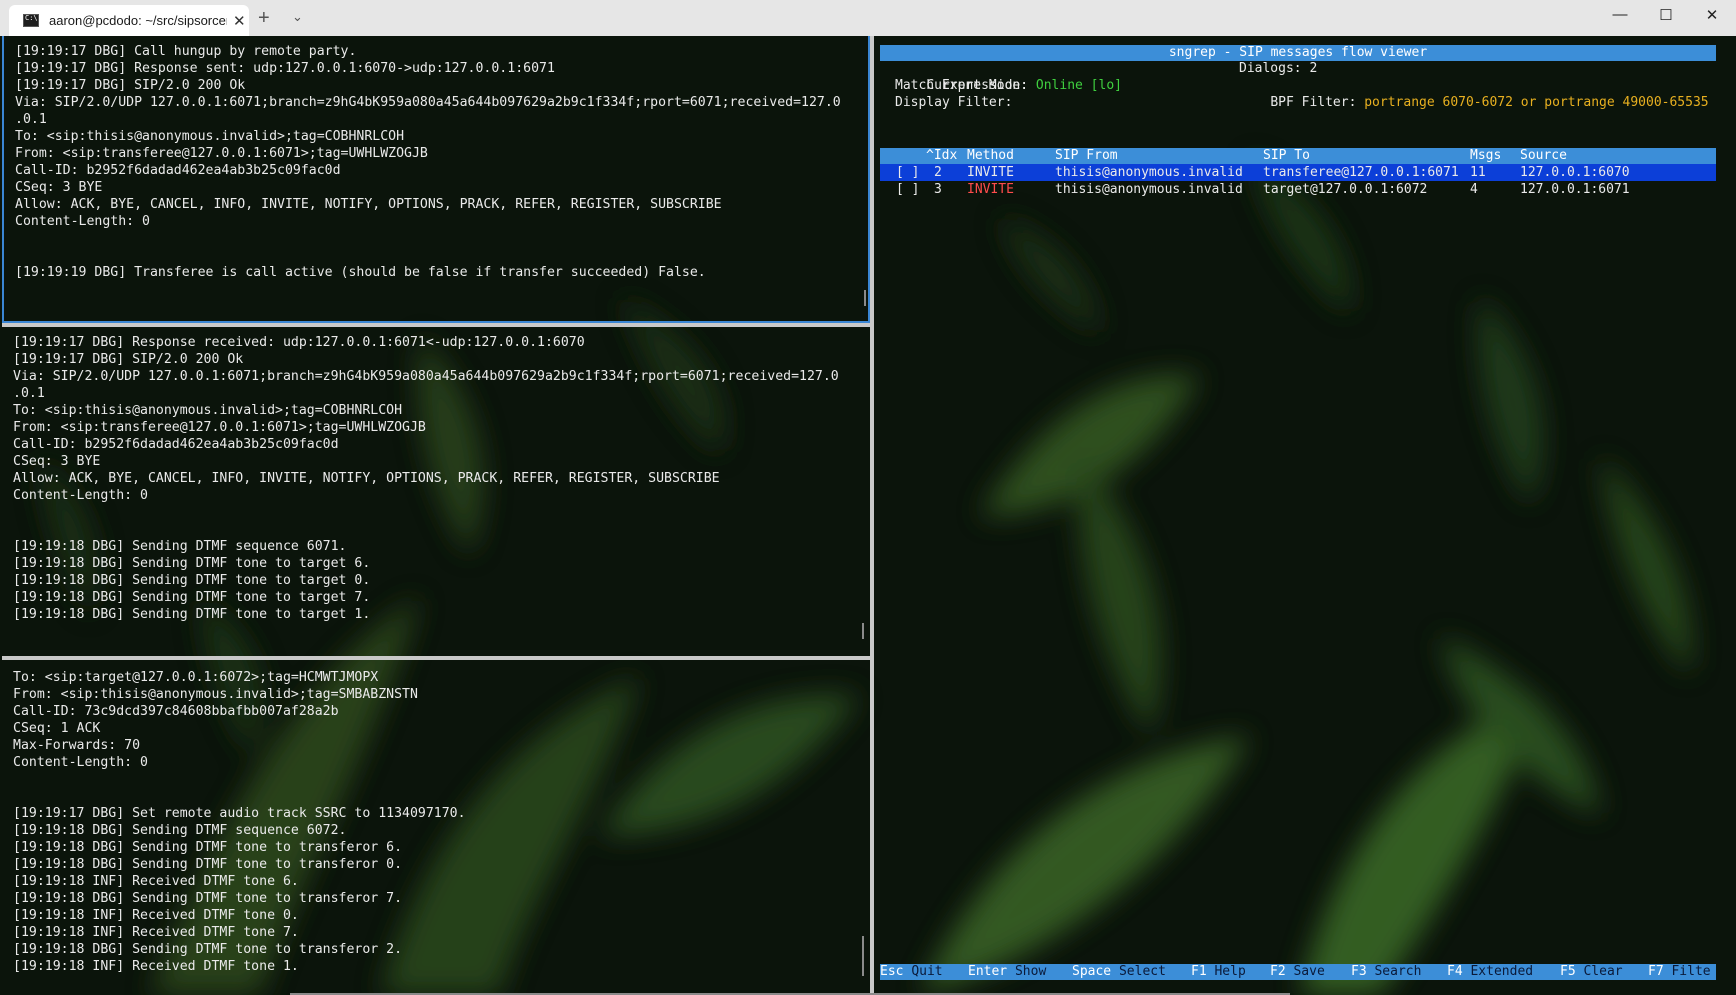 This screenshot has height=995, width=1736. I want to click on tab-close-icon: ✕, so click(239, 21).